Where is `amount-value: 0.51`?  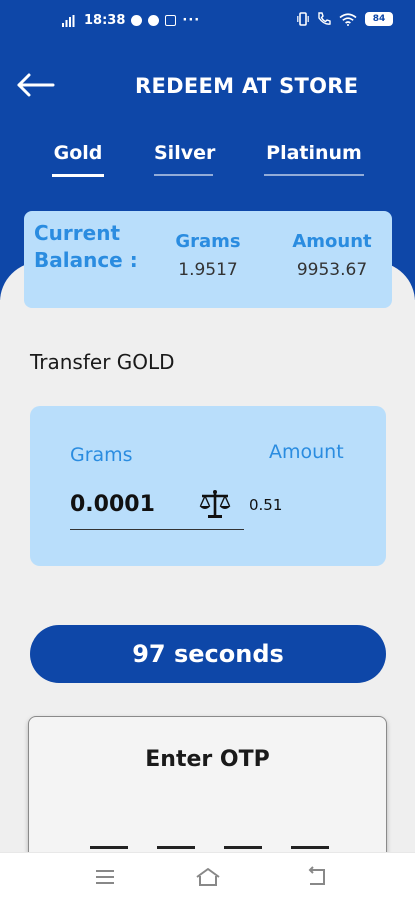 amount-value: 0.51 is located at coordinates (266, 505).